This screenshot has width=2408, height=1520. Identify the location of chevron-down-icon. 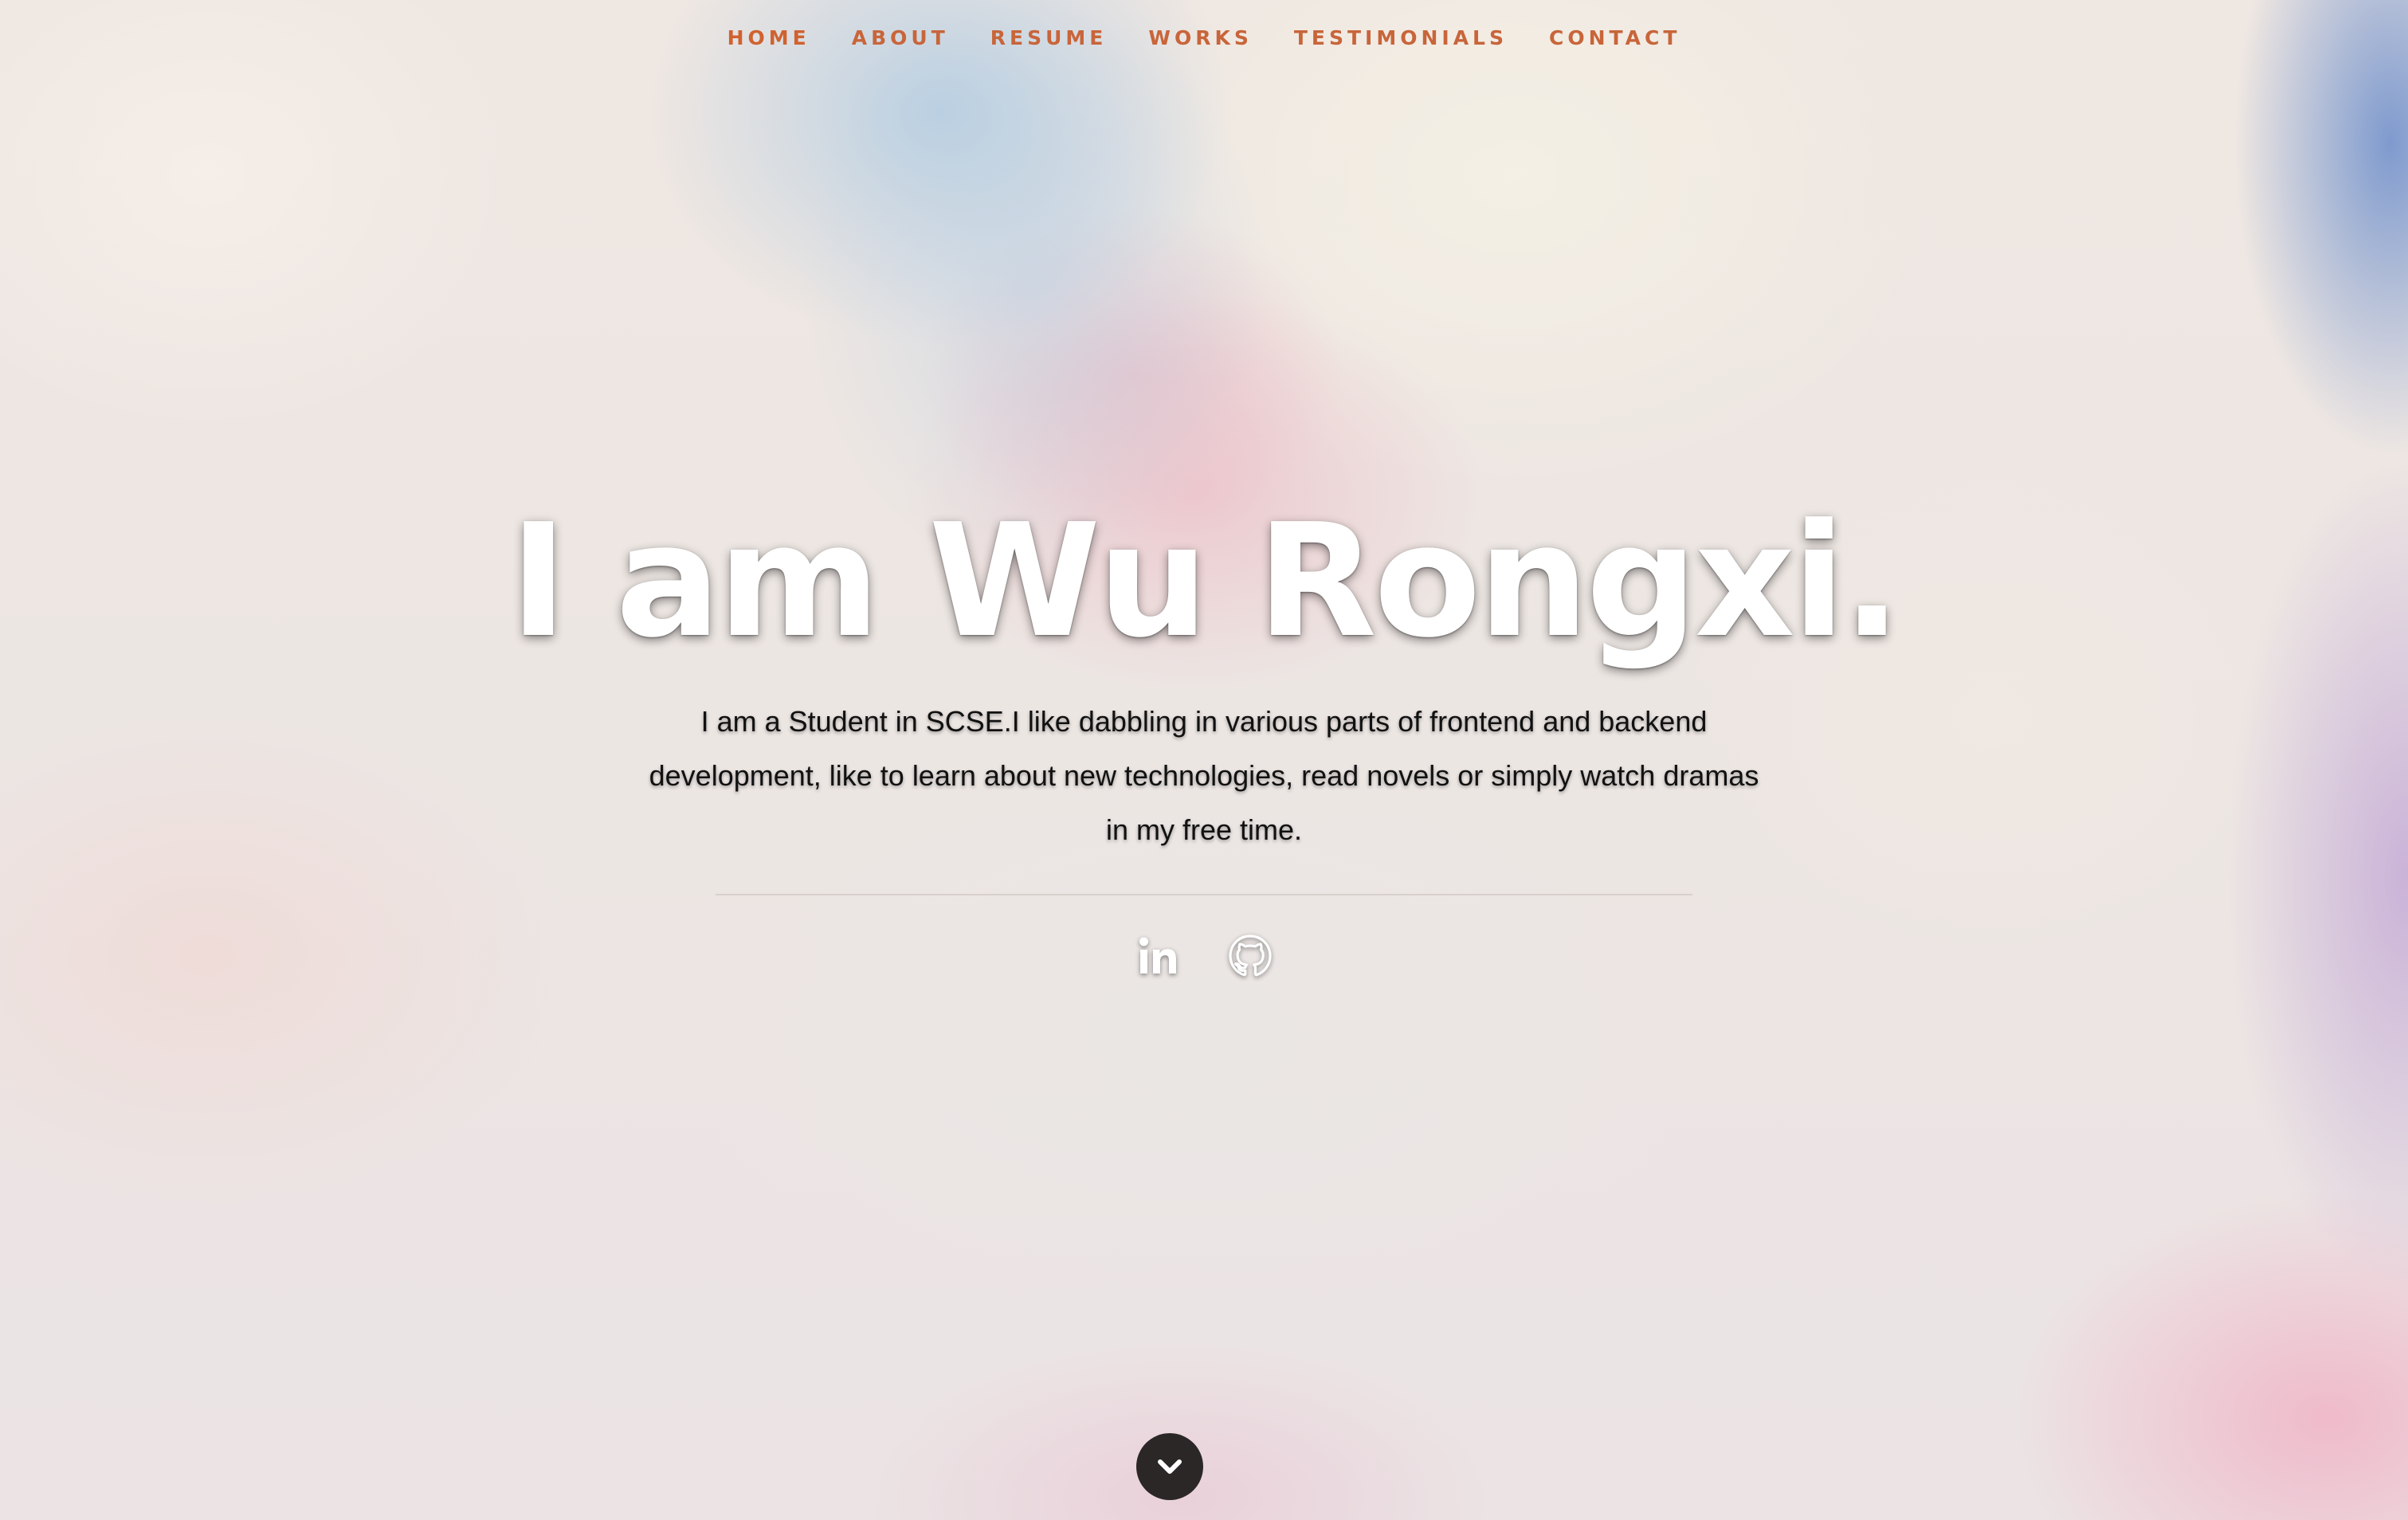
(1170, 1466).